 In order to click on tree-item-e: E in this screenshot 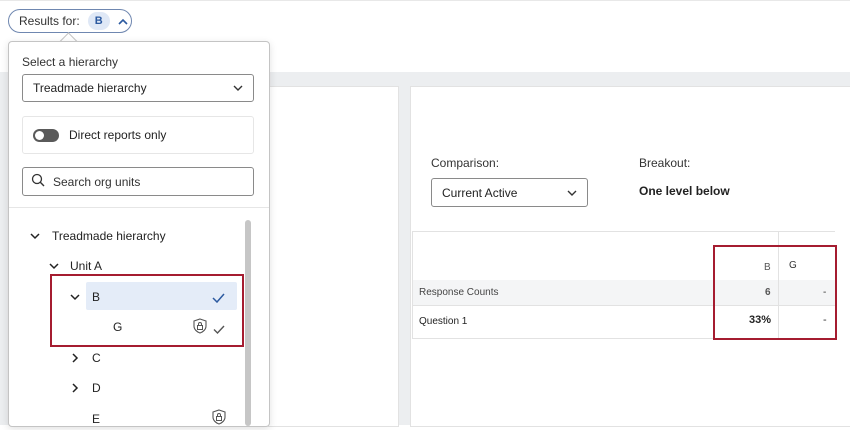, I will do `click(96, 419)`.